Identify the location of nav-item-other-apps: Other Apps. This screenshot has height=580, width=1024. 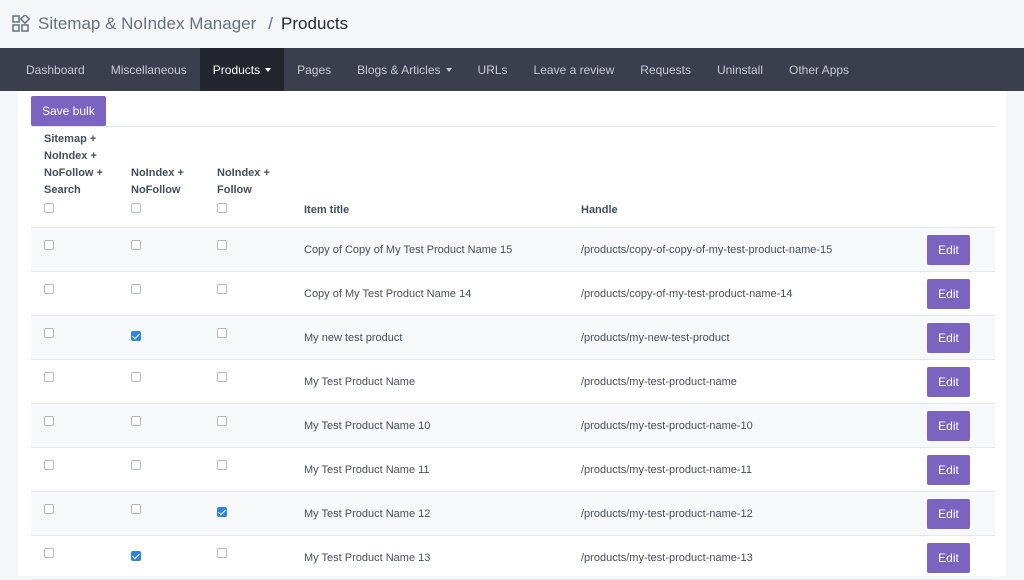
(819, 69).